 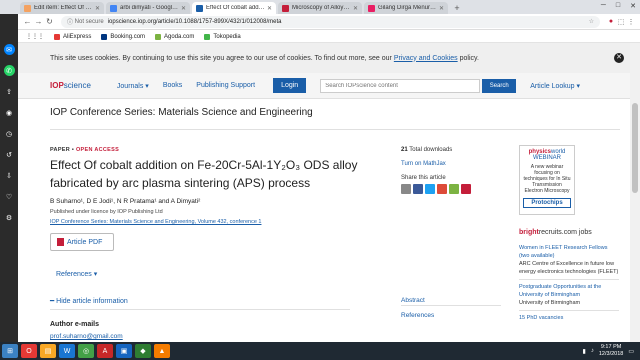 What do you see at coordinates (631, 22) in the screenshot?
I see `menu-icon: ⋮` at bounding box center [631, 22].